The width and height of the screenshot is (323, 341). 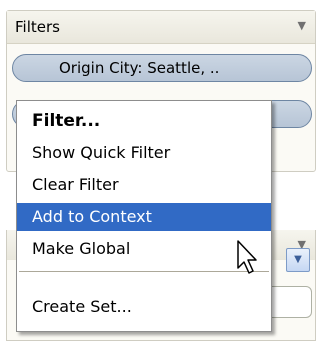 What do you see at coordinates (144, 271) in the screenshot?
I see `menu-separator` at bounding box center [144, 271].